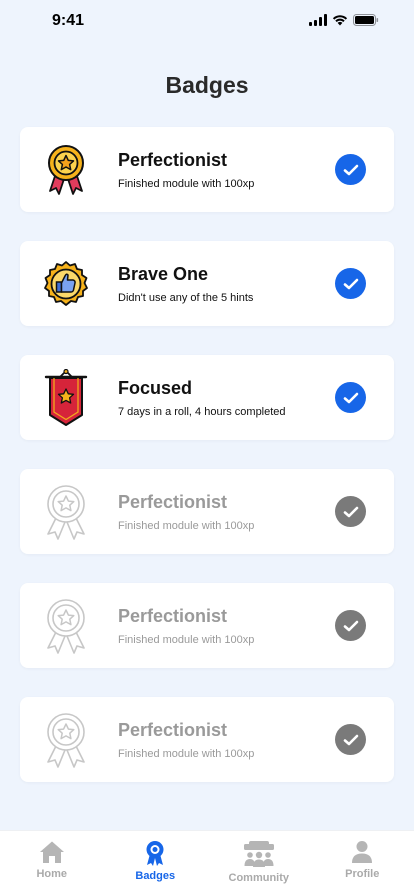 This screenshot has height=896, width=414. I want to click on home-icon, so click(51, 852).